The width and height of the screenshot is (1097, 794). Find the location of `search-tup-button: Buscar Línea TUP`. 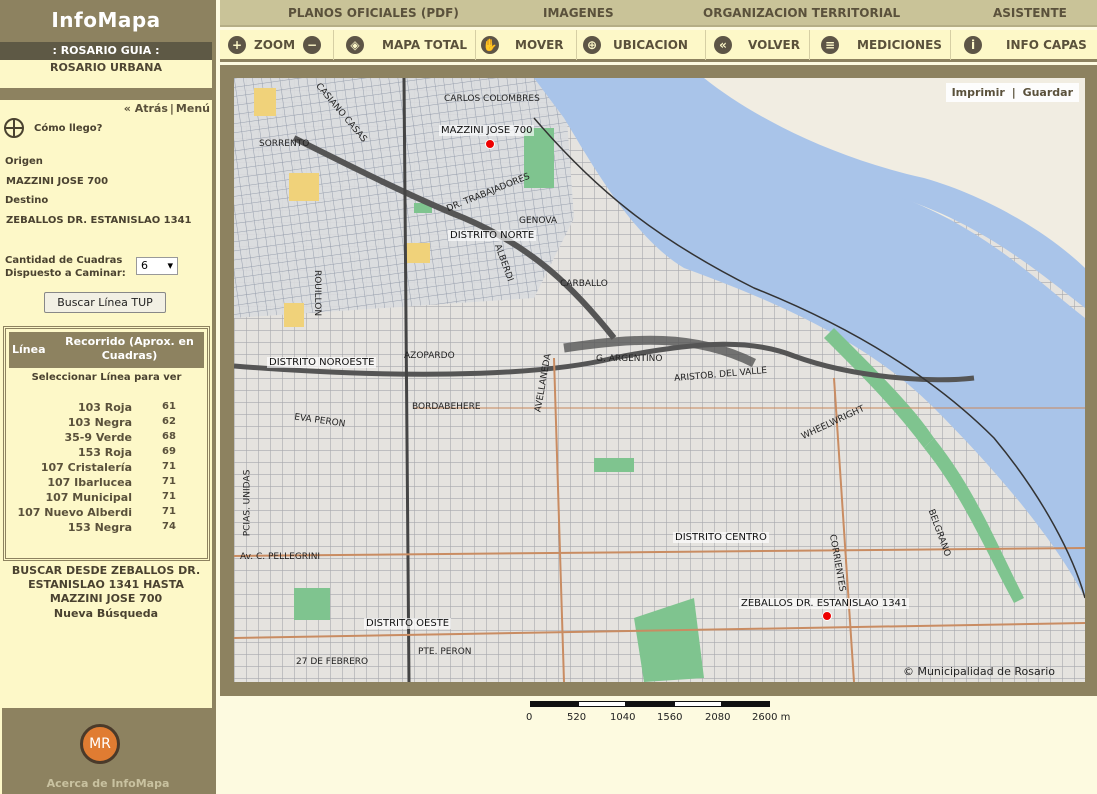

search-tup-button: Buscar Línea TUP is located at coordinates (105, 302).